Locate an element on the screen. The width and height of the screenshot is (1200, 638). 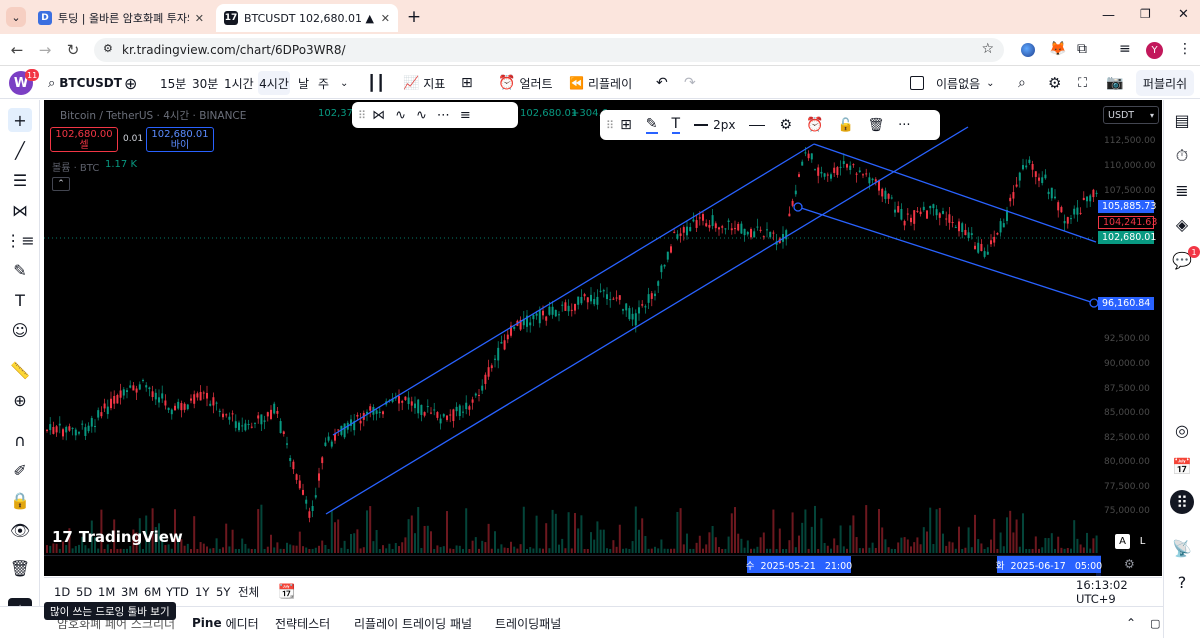
line-width-button: 2px is located at coordinates (714, 125).